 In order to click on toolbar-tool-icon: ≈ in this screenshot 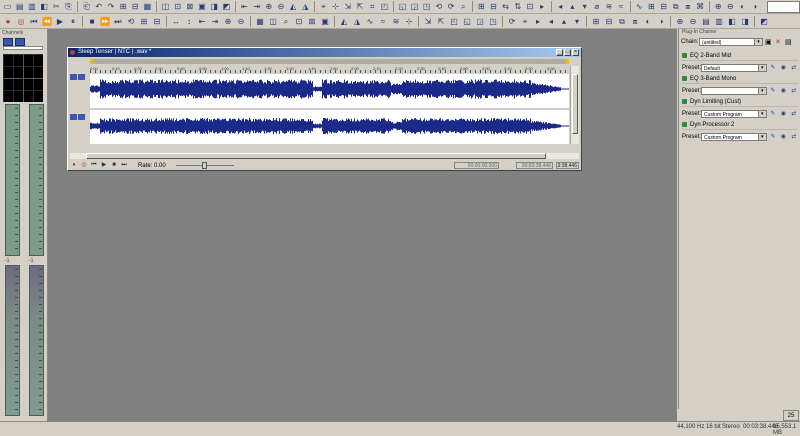, I will do `click(621, 7)`.